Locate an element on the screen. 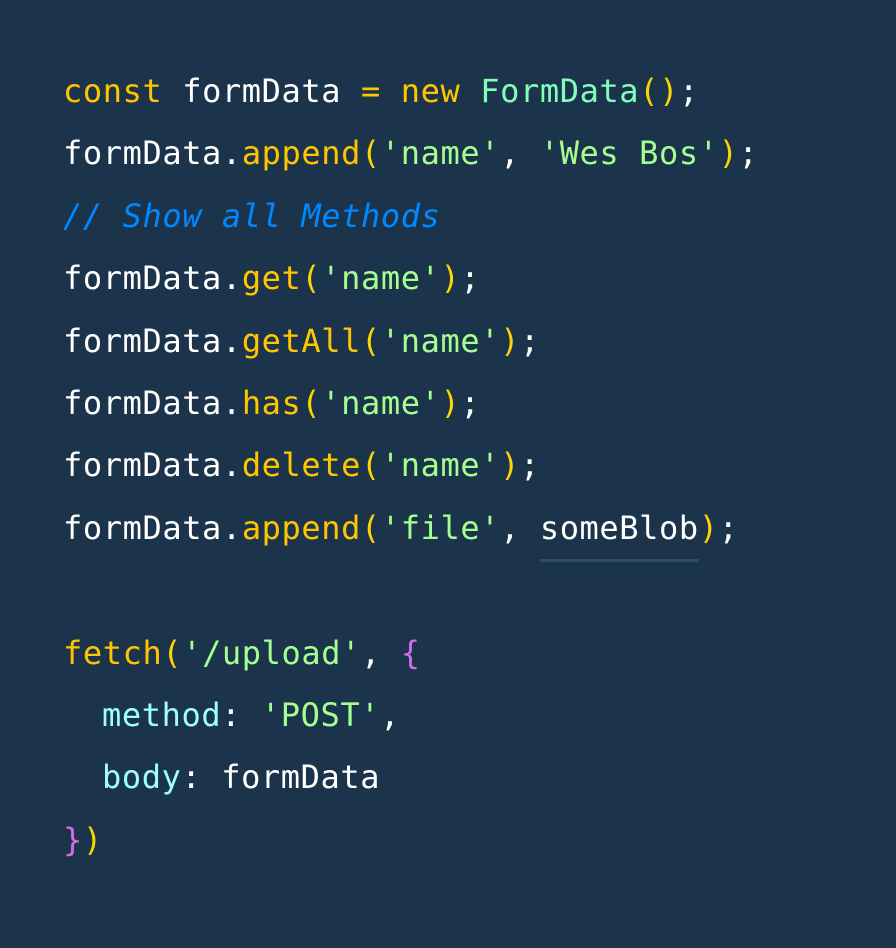  method-delete: delete is located at coordinates (301, 465).